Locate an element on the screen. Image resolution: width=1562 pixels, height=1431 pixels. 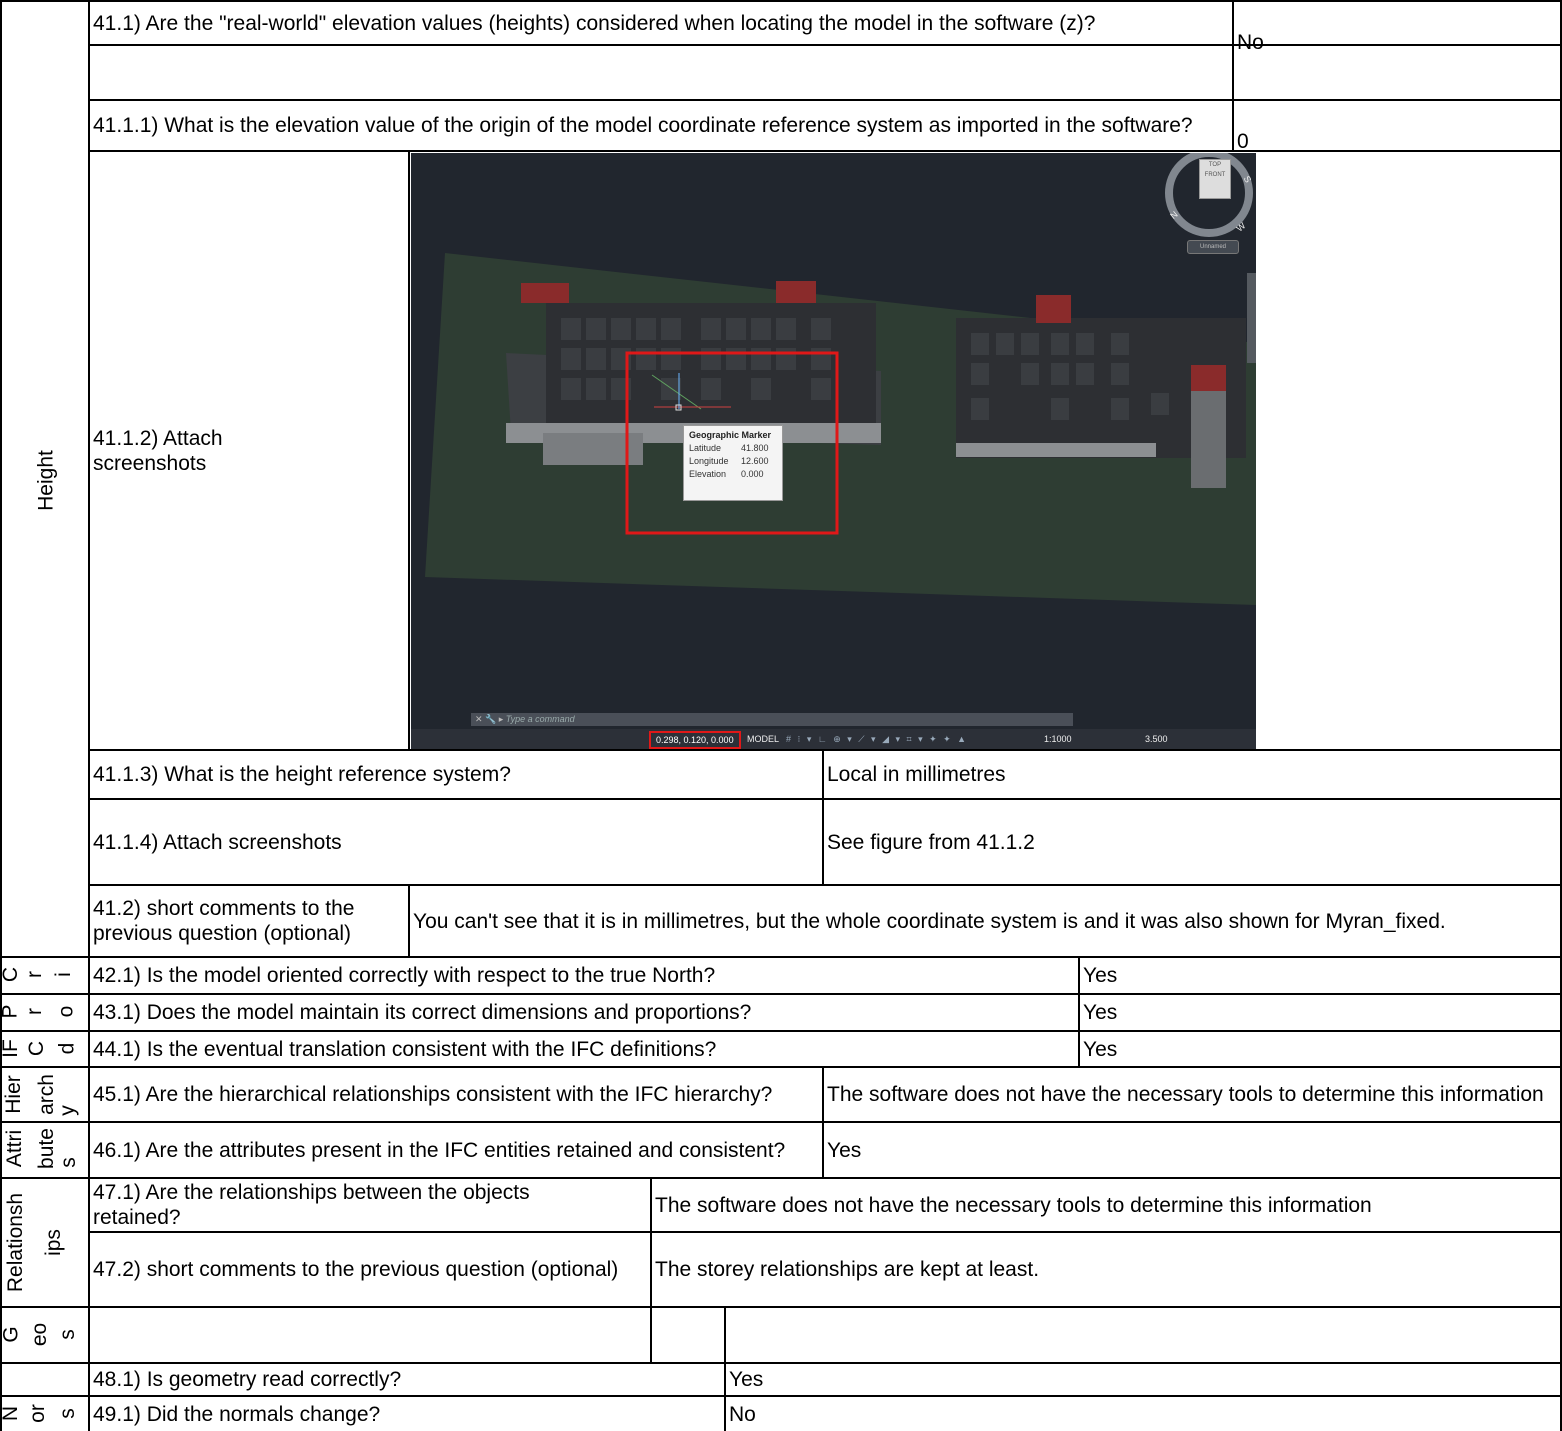
answer-41-1: No is located at coordinates (1250, 42).